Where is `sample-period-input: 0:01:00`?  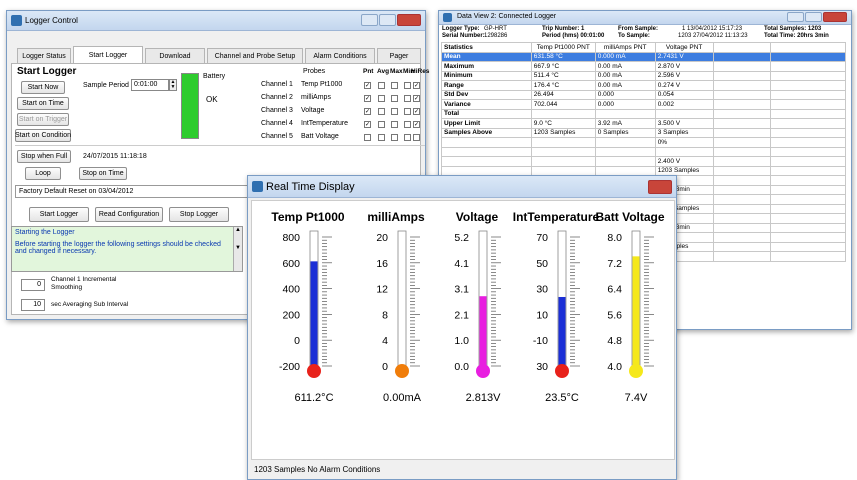 sample-period-input: 0:01:00 is located at coordinates (150, 85).